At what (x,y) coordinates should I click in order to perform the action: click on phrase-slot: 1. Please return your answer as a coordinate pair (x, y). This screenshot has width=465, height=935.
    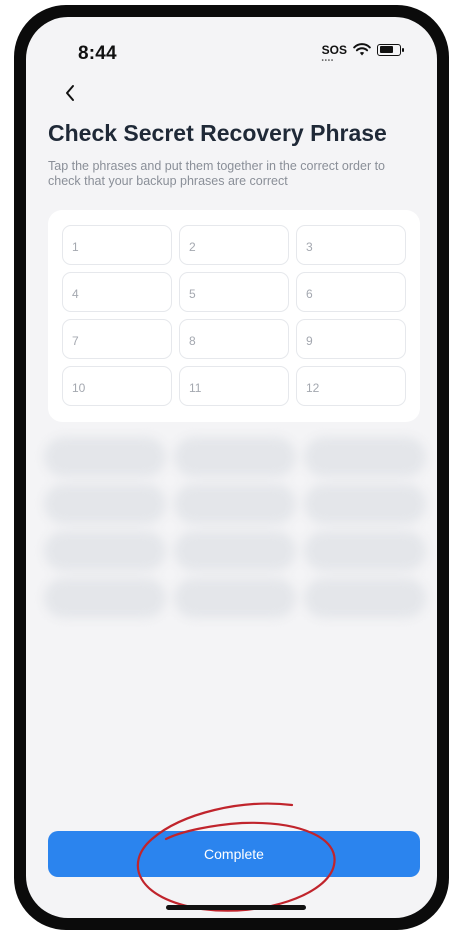
    Looking at the image, I should click on (117, 245).